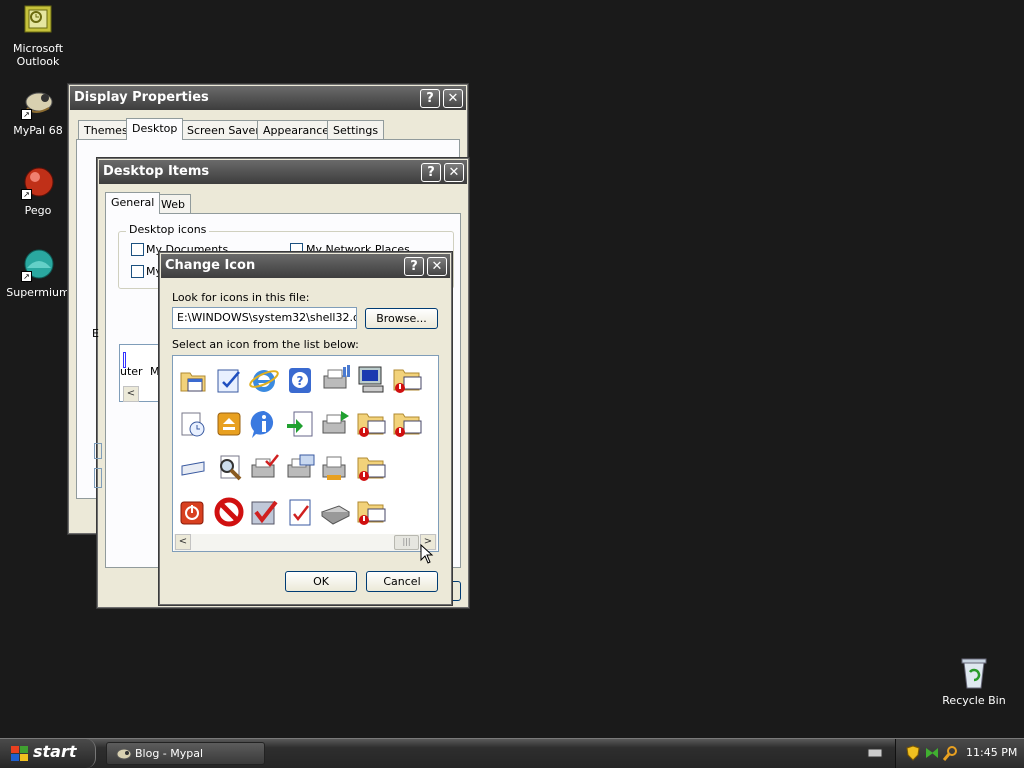 Image resolution: width=1024 pixels, height=768 pixels. Describe the element at coordinates (38, 210) in the screenshot. I see `desktop-icon-label: Pego` at that location.